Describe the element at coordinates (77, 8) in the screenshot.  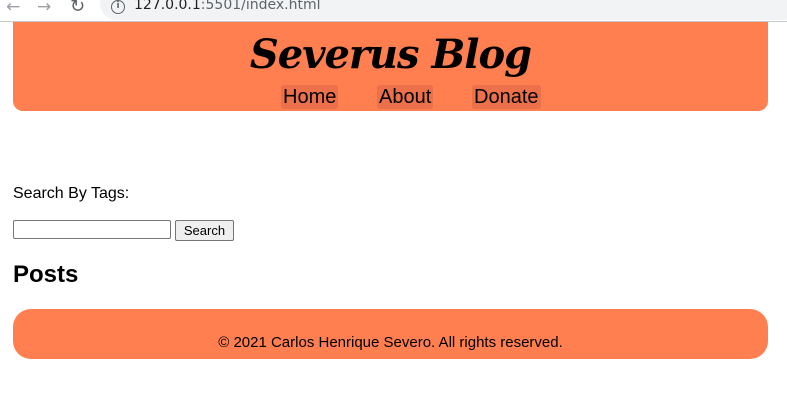
I see `reload-icon: ↻` at that location.